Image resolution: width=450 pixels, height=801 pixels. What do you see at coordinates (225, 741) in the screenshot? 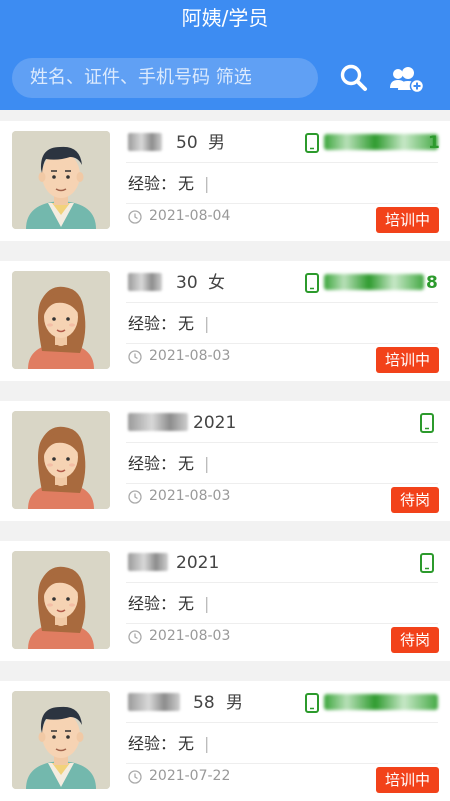
I see `list-item: 58 男 经验：无 | 2021-07-22 培训中` at bounding box center [225, 741].